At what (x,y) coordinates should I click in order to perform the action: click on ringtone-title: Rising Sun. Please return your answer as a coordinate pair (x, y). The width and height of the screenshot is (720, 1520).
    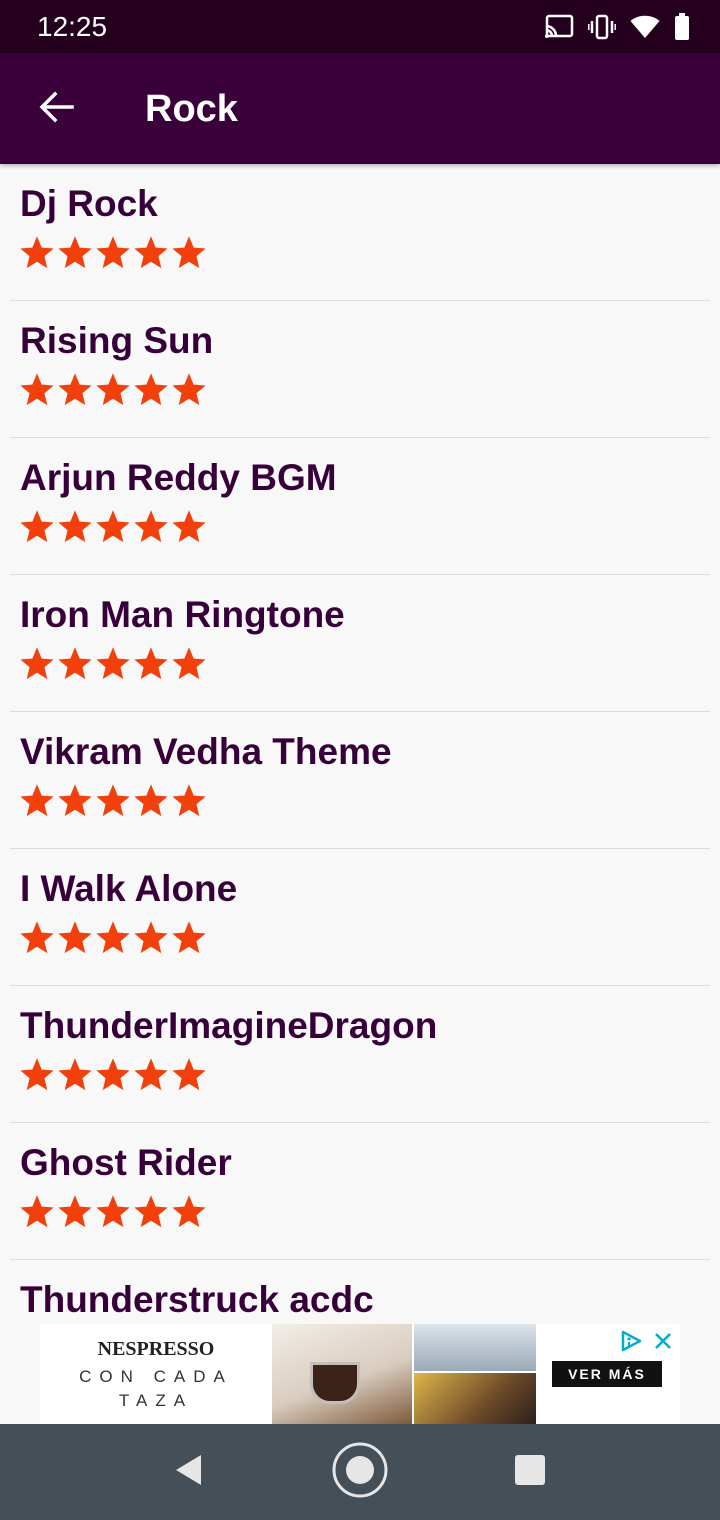
    Looking at the image, I should click on (117, 340).